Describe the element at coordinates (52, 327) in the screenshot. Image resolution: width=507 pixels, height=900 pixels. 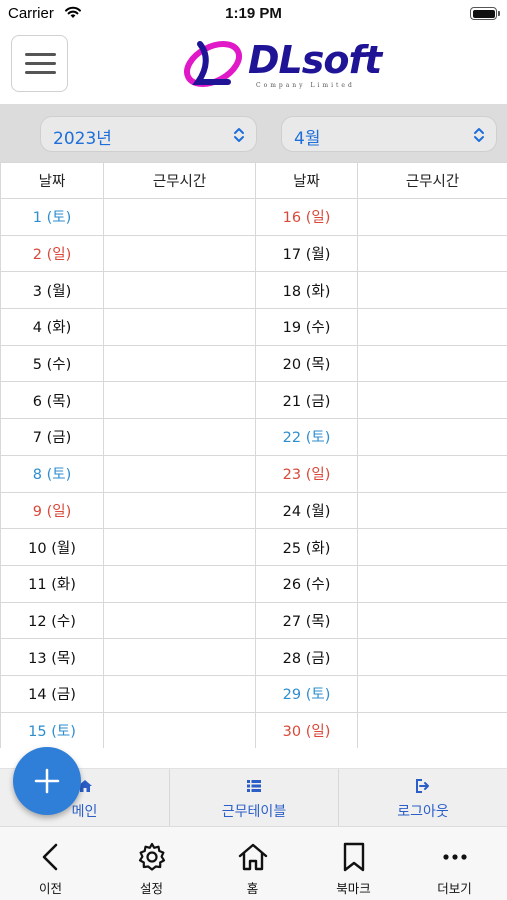
I see `date-cell: 4 (화)` at that location.